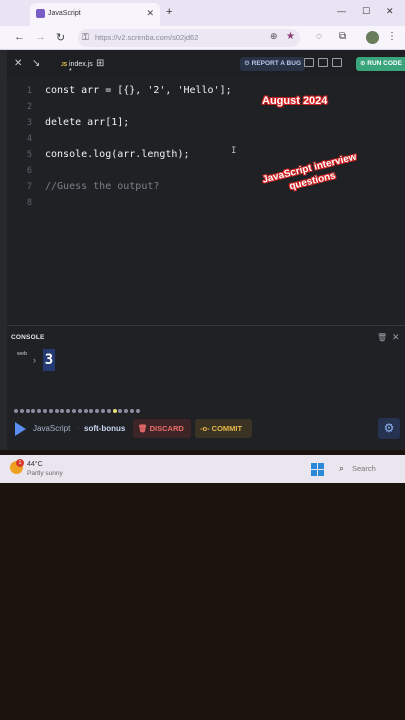 This screenshot has height=720, width=405. I want to click on layout-fullscreen-icon, so click(323, 62).